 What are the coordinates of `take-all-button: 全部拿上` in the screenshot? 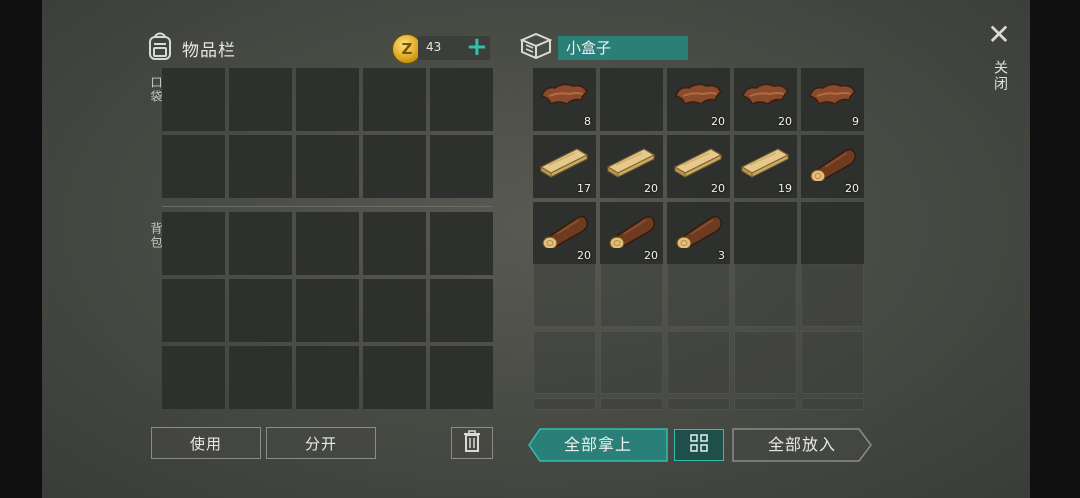 It's located at (598, 445).